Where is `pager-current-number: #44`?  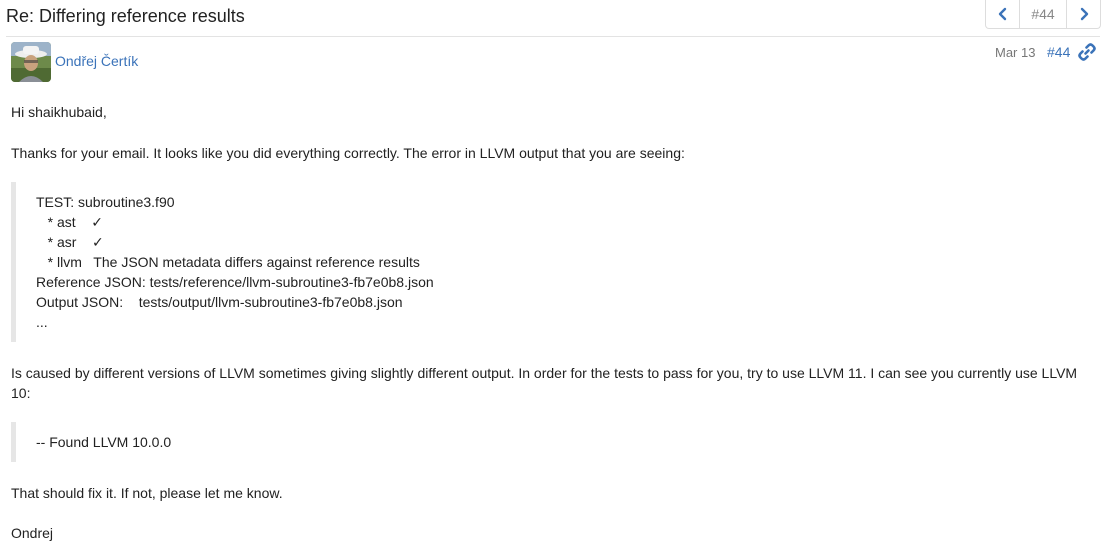
pager-current-number: #44 is located at coordinates (1043, 14).